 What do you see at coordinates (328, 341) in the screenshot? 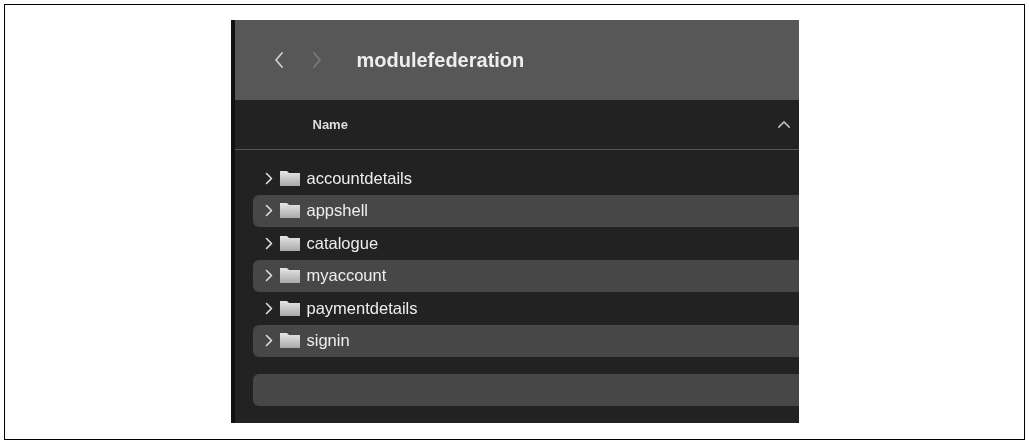
I see `file-name: signin` at bounding box center [328, 341].